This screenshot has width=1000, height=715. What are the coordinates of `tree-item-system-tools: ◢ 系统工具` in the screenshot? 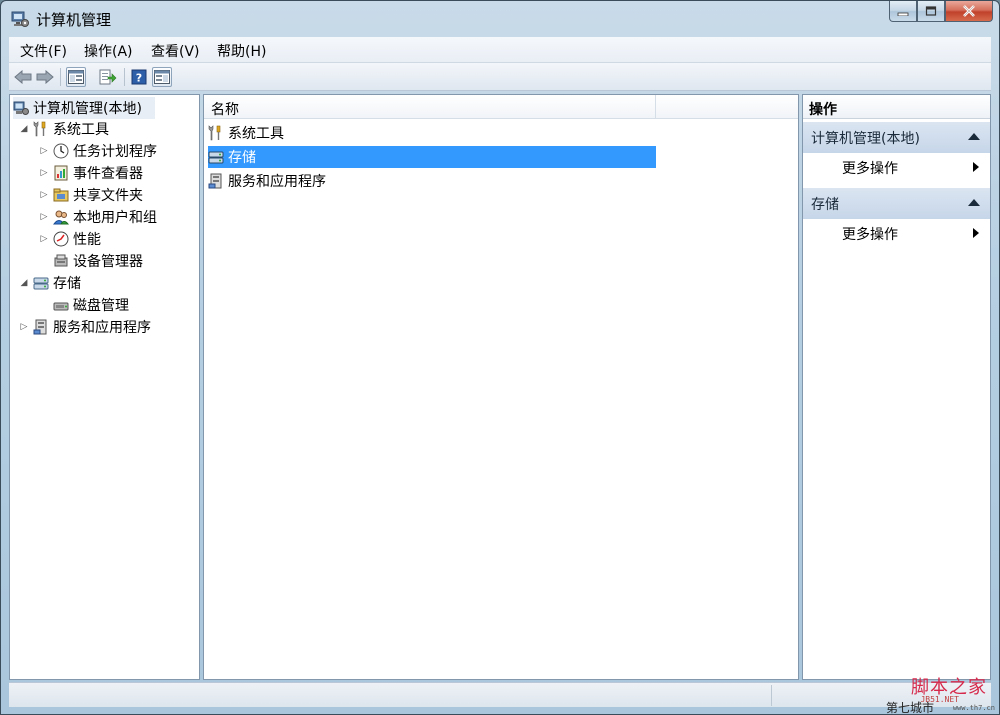 It's located at (63, 129).